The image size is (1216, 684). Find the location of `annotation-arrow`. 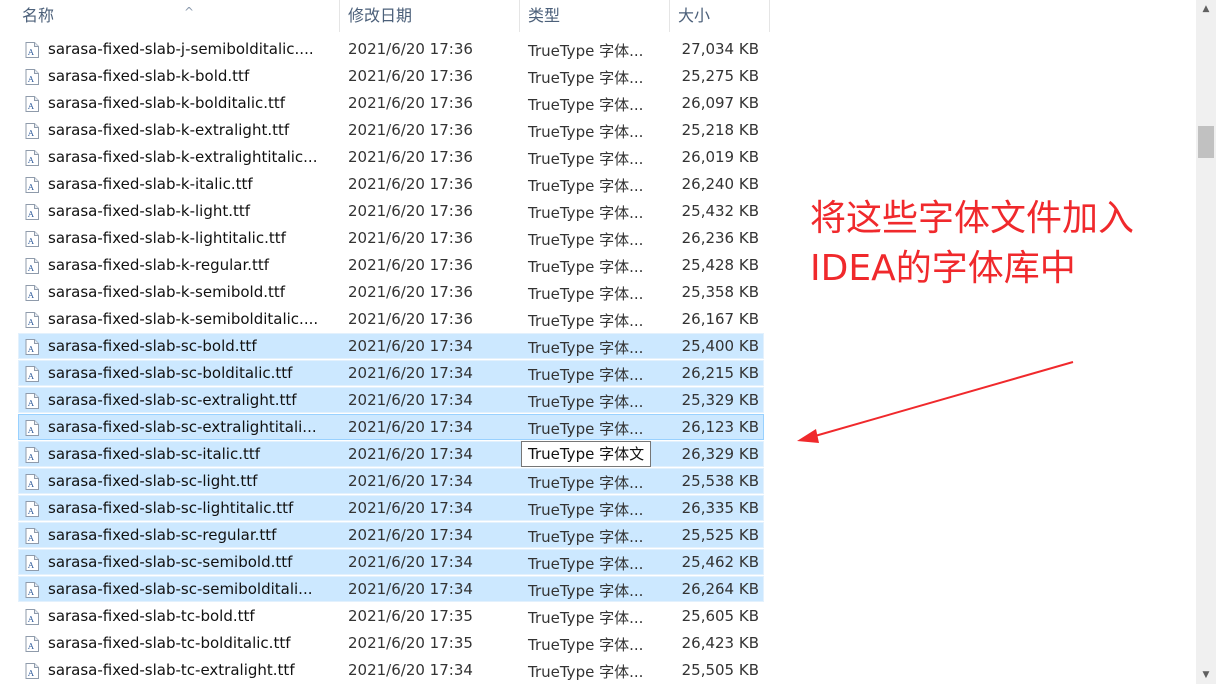

annotation-arrow is located at coordinates (935, 402).